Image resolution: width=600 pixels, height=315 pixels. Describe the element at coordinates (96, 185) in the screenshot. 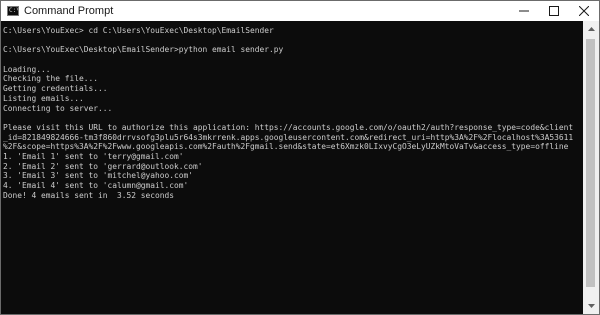

I see `console-line: 4. 'Email 4' sent to 'calumn@gmail.com'` at that location.